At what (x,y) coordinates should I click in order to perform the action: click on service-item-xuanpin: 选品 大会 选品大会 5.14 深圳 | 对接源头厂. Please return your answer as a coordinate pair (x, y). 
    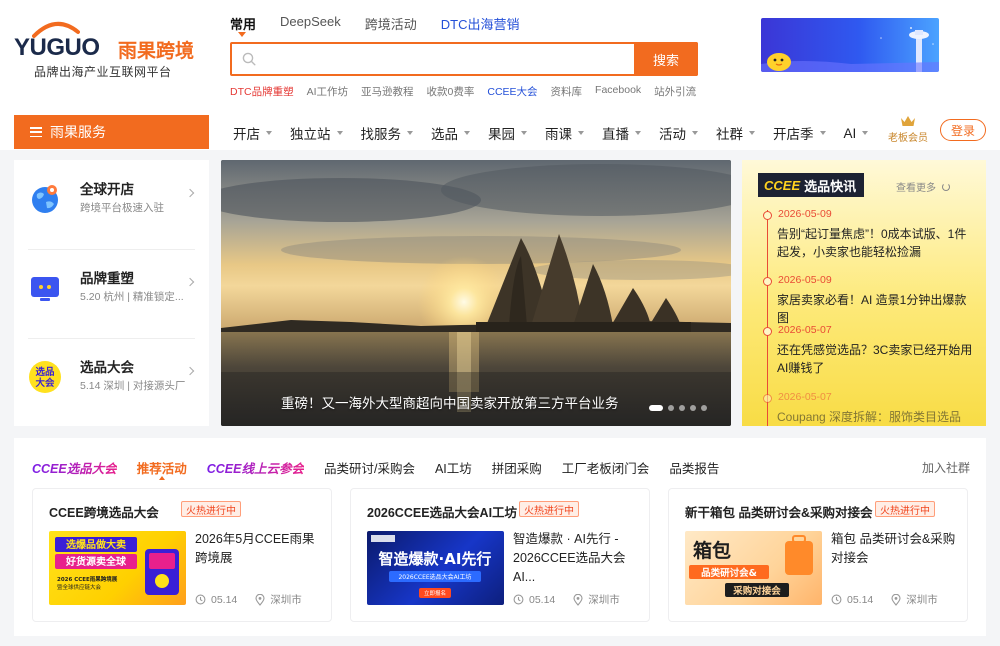
    Looking at the image, I should click on (111, 382).